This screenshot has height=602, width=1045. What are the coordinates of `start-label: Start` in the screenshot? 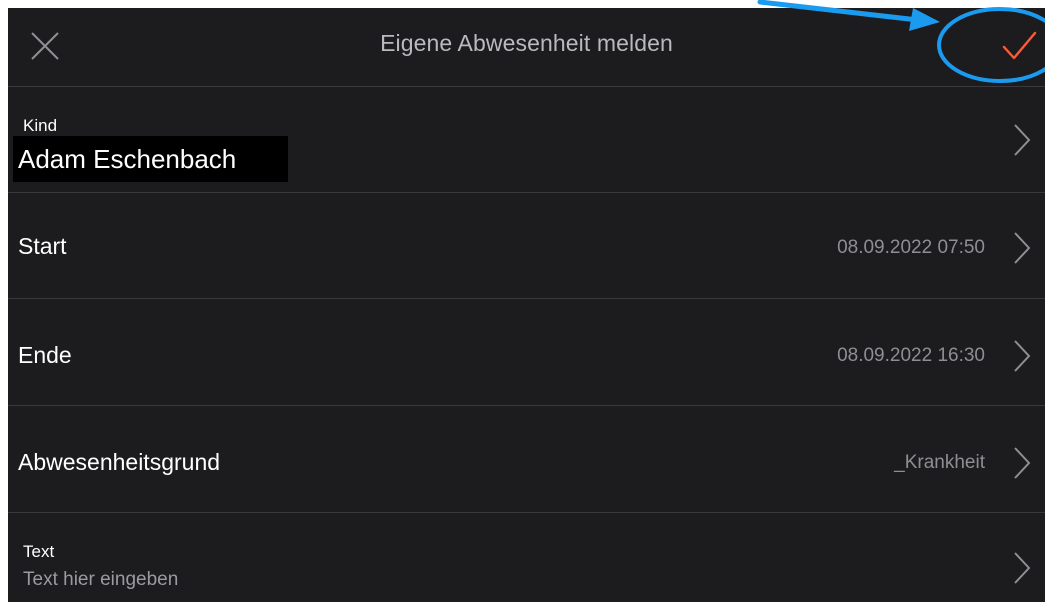 It's located at (42, 246).